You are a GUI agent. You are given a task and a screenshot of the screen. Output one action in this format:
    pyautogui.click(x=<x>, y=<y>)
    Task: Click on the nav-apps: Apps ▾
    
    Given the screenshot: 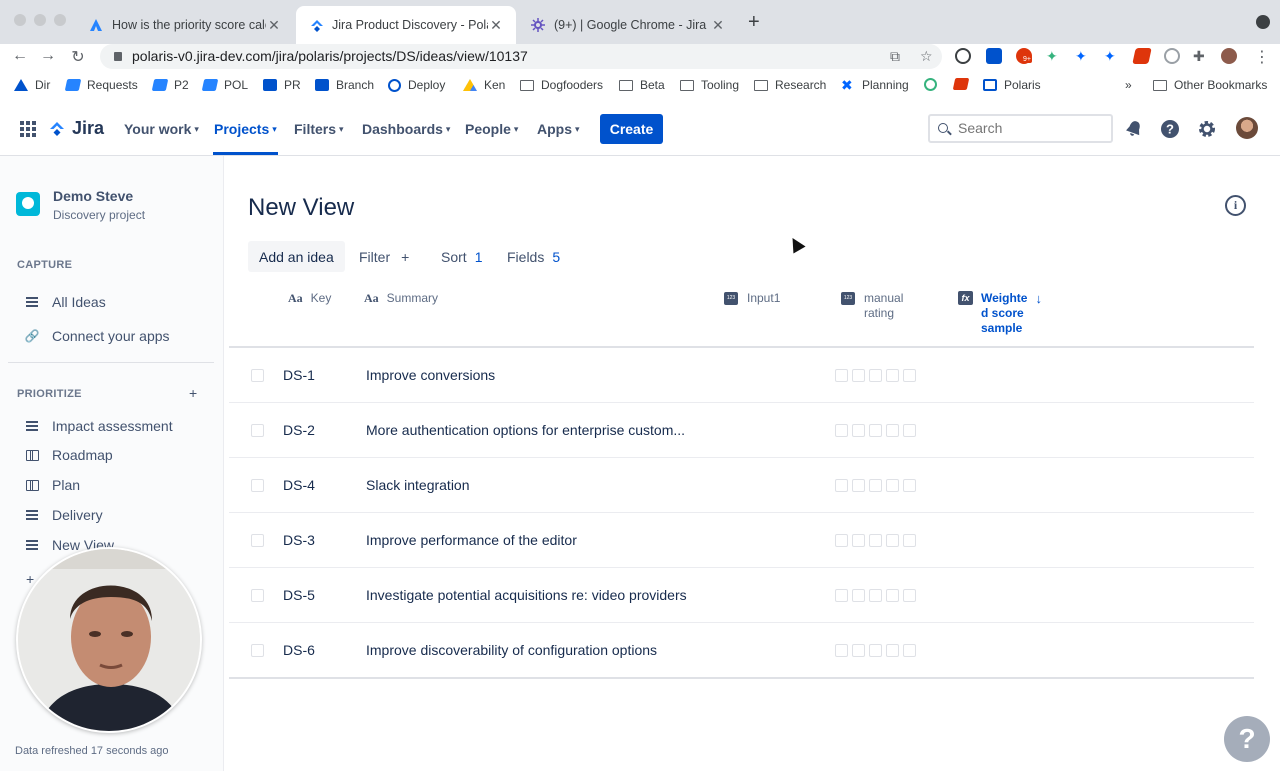 What is the action you would take?
    pyautogui.click(x=558, y=129)
    